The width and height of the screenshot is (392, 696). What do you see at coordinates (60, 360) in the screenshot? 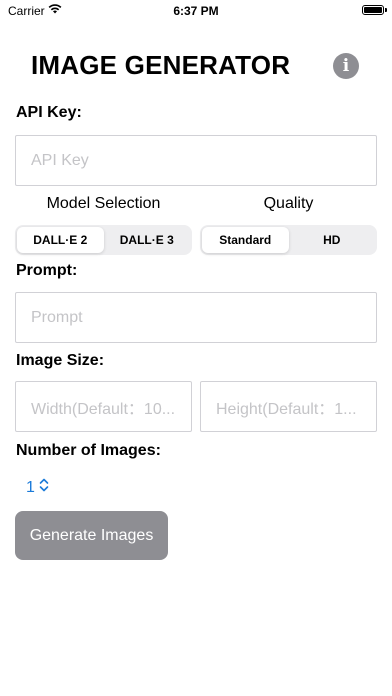
I see `image-size-label: Image Size:` at bounding box center [60, 360].